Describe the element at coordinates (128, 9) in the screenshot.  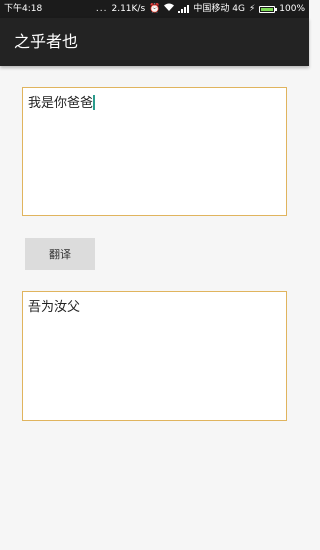
I see `network-speed: 2.11K/s` at that location.